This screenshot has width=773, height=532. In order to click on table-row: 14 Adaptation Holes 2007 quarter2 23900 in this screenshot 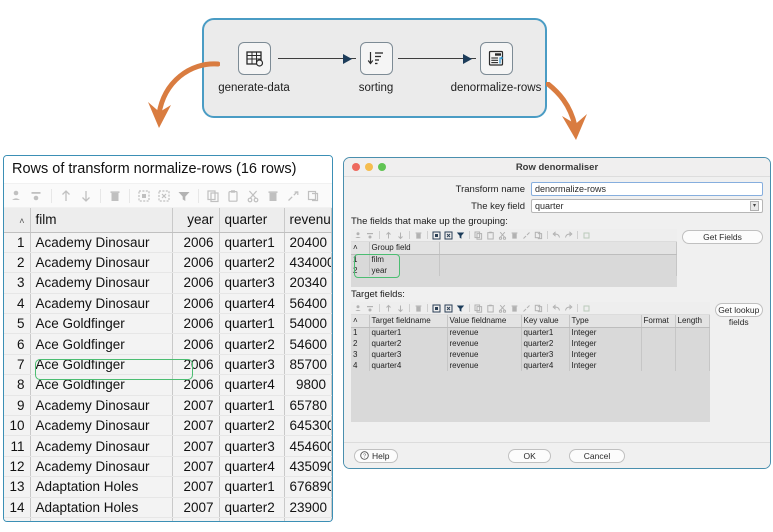, I will do `click(168, 507)`.